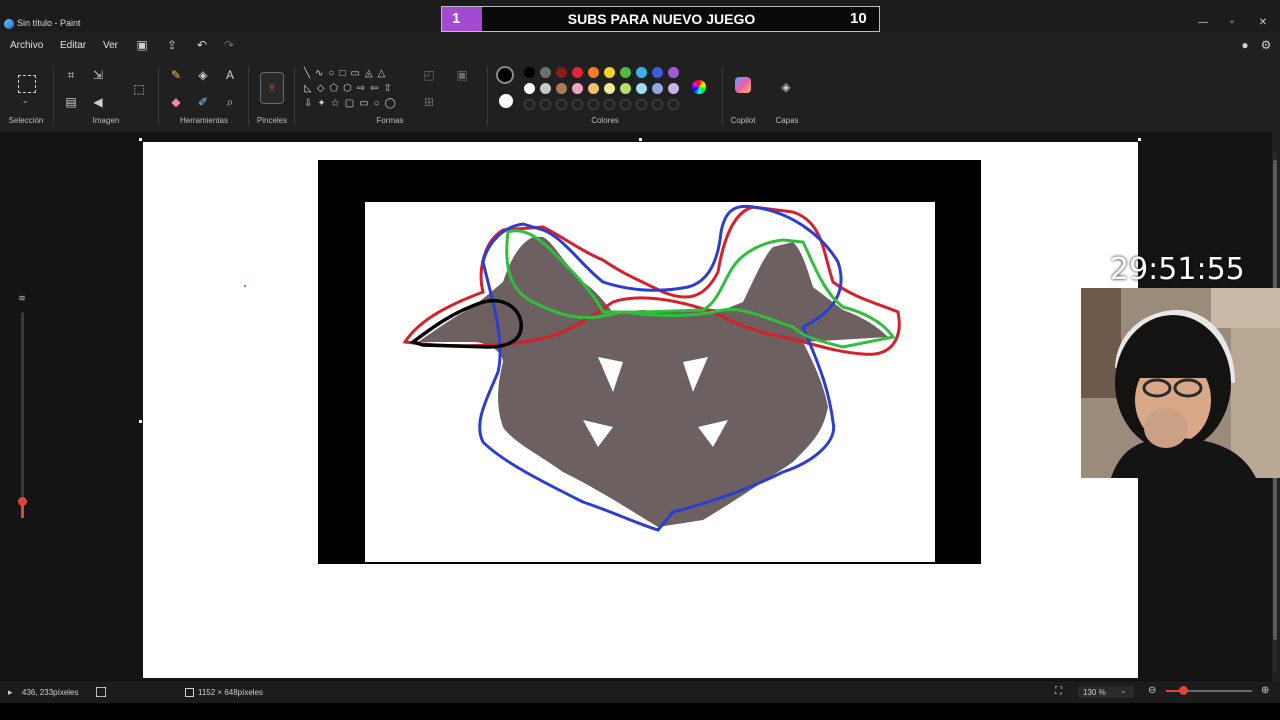  I want to click on text-icon: A, so click(230, 75).